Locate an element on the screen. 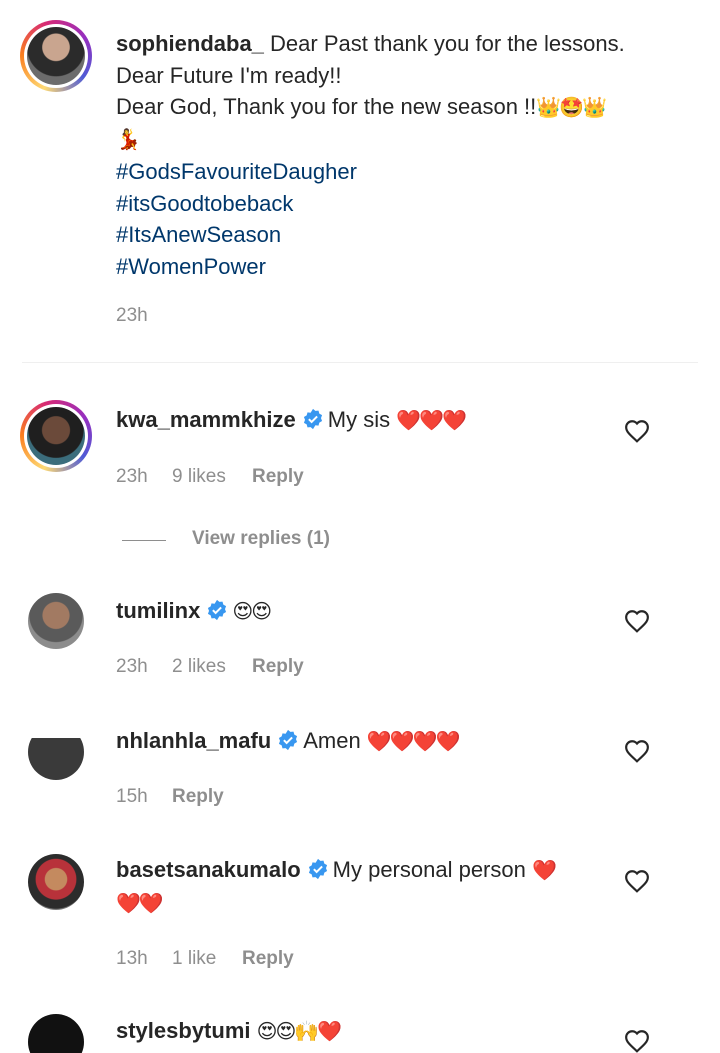  comment-item: stylesbytumi 😍😍🙌❤️ is located at coordinates (360, 1032).